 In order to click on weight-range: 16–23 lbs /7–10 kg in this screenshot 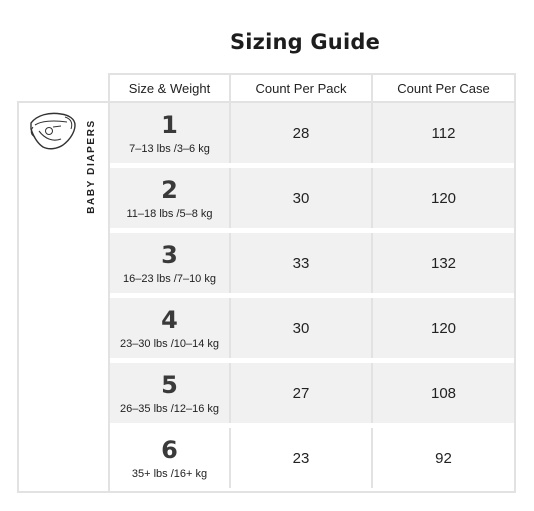, I will do `click(169, 279)`.